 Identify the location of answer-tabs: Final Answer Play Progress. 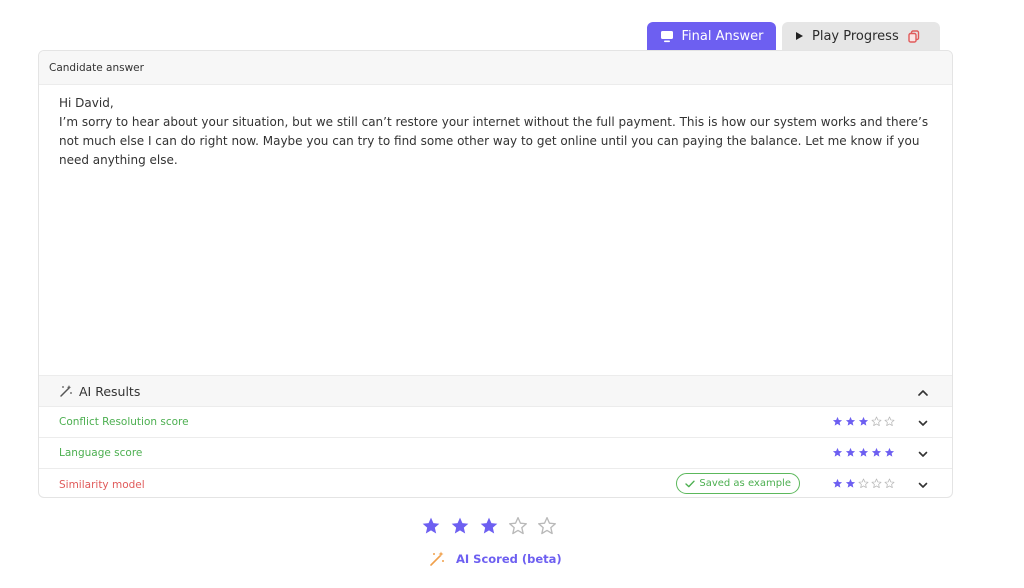
(793, 36).